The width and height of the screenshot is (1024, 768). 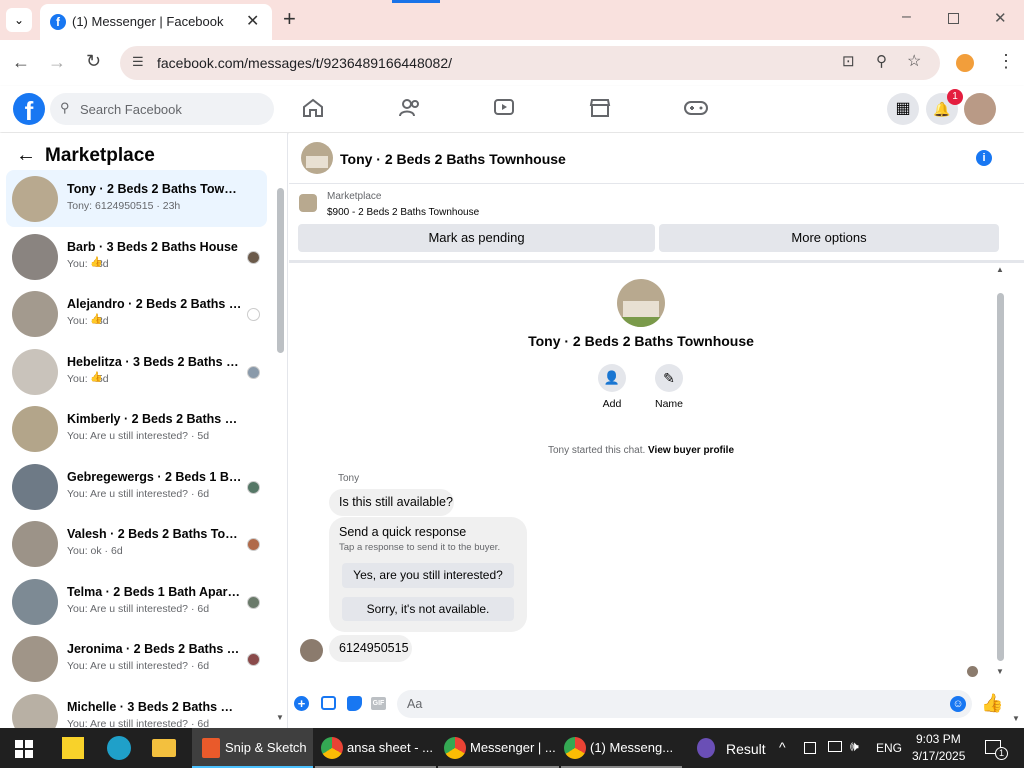 I want to click on gaming-icon, so click(x=696, y=108).